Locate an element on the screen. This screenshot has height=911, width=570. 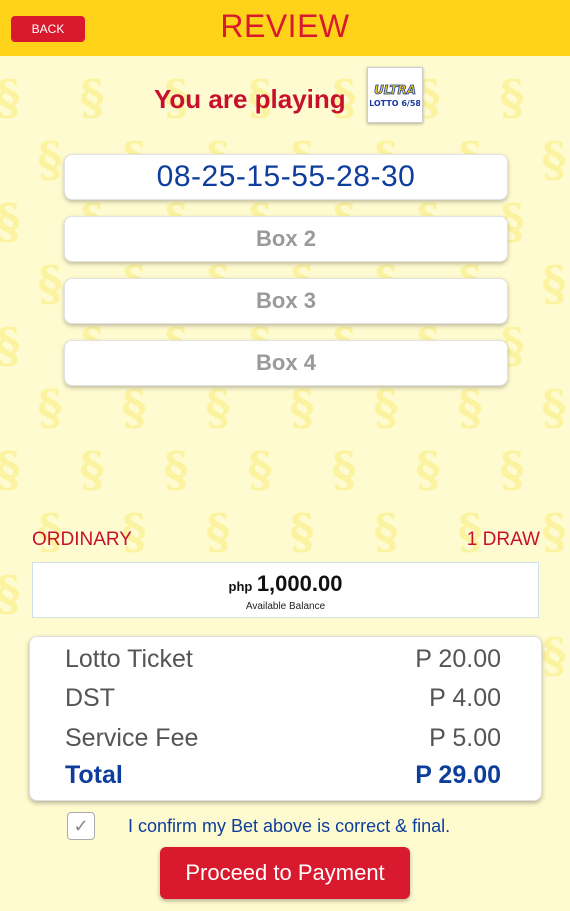
ultra-lotto-logo-icon: ULTRA LOTTO 6/58 is located at coordinates (395, 95).